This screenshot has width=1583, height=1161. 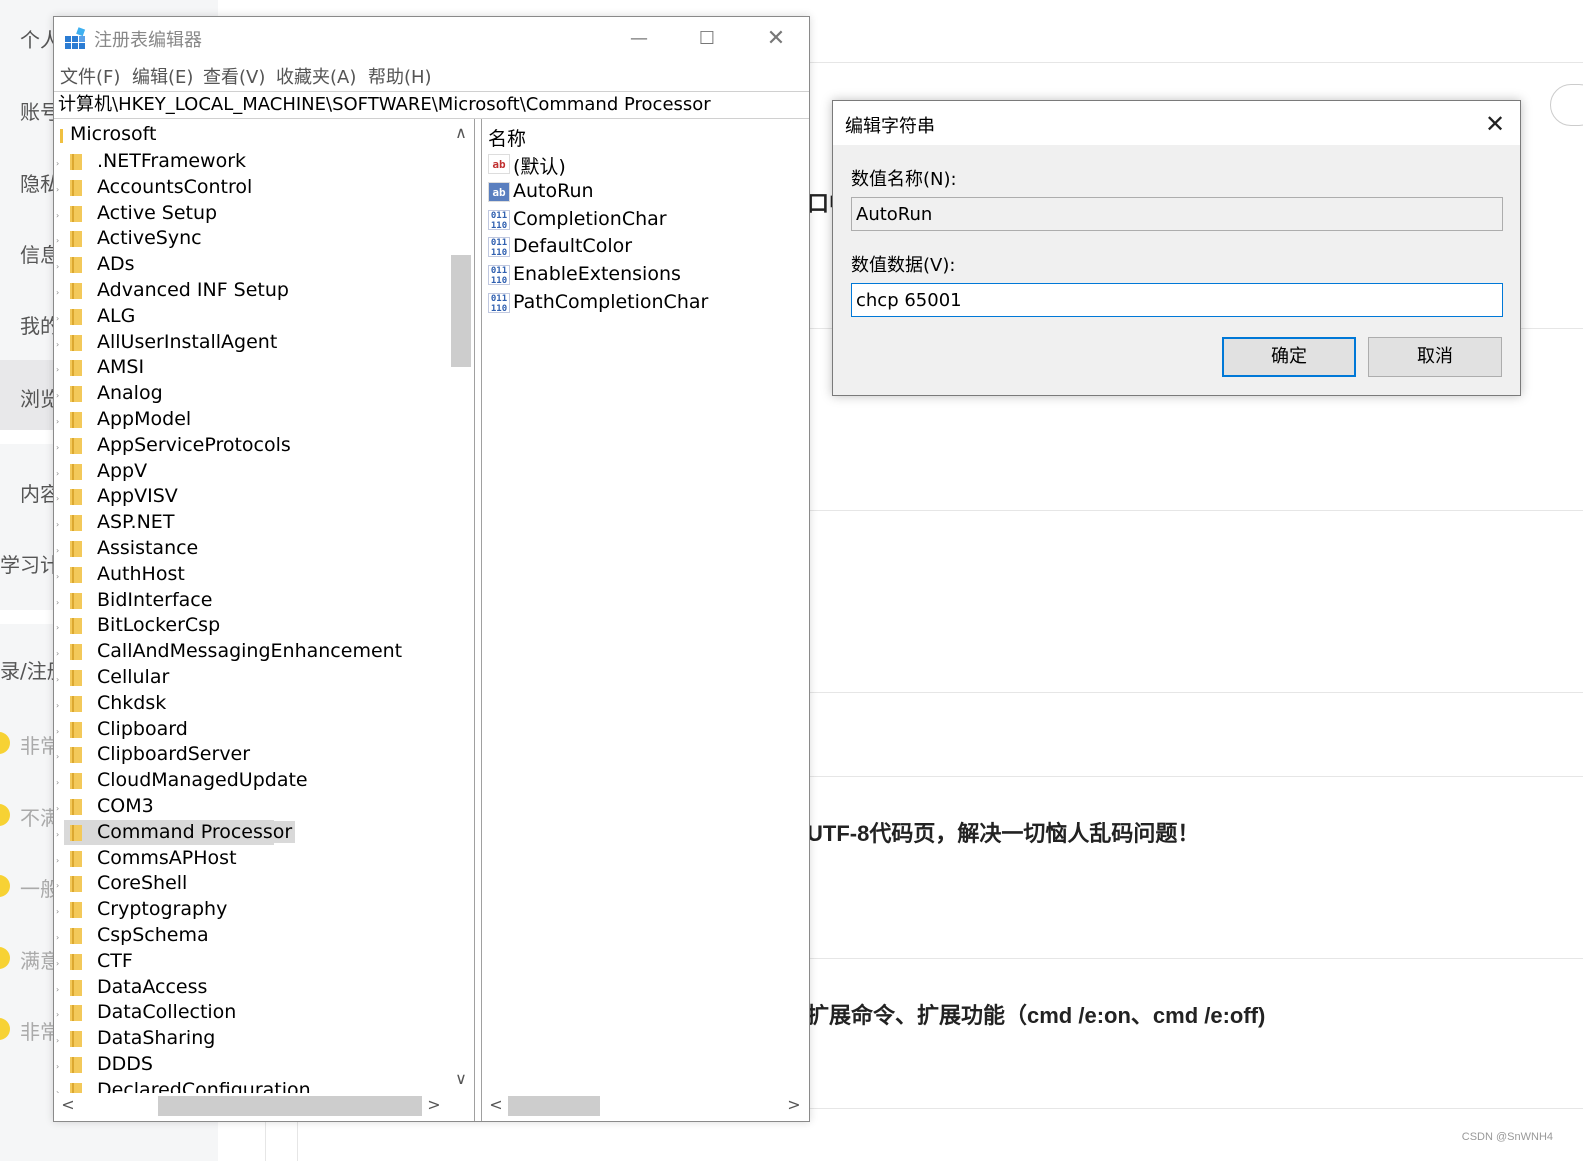 I want to click on value-horizontal-scrollbar: < >, so click(x=645, y=1106).